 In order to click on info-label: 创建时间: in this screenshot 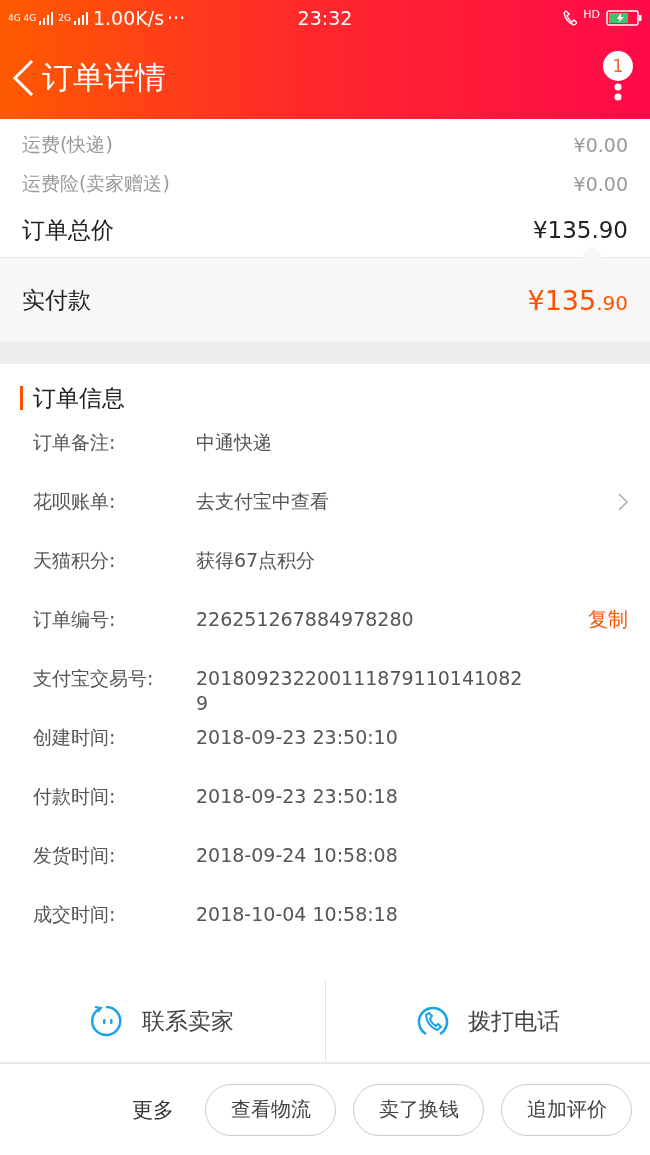, I will do `click(75, 737)`.